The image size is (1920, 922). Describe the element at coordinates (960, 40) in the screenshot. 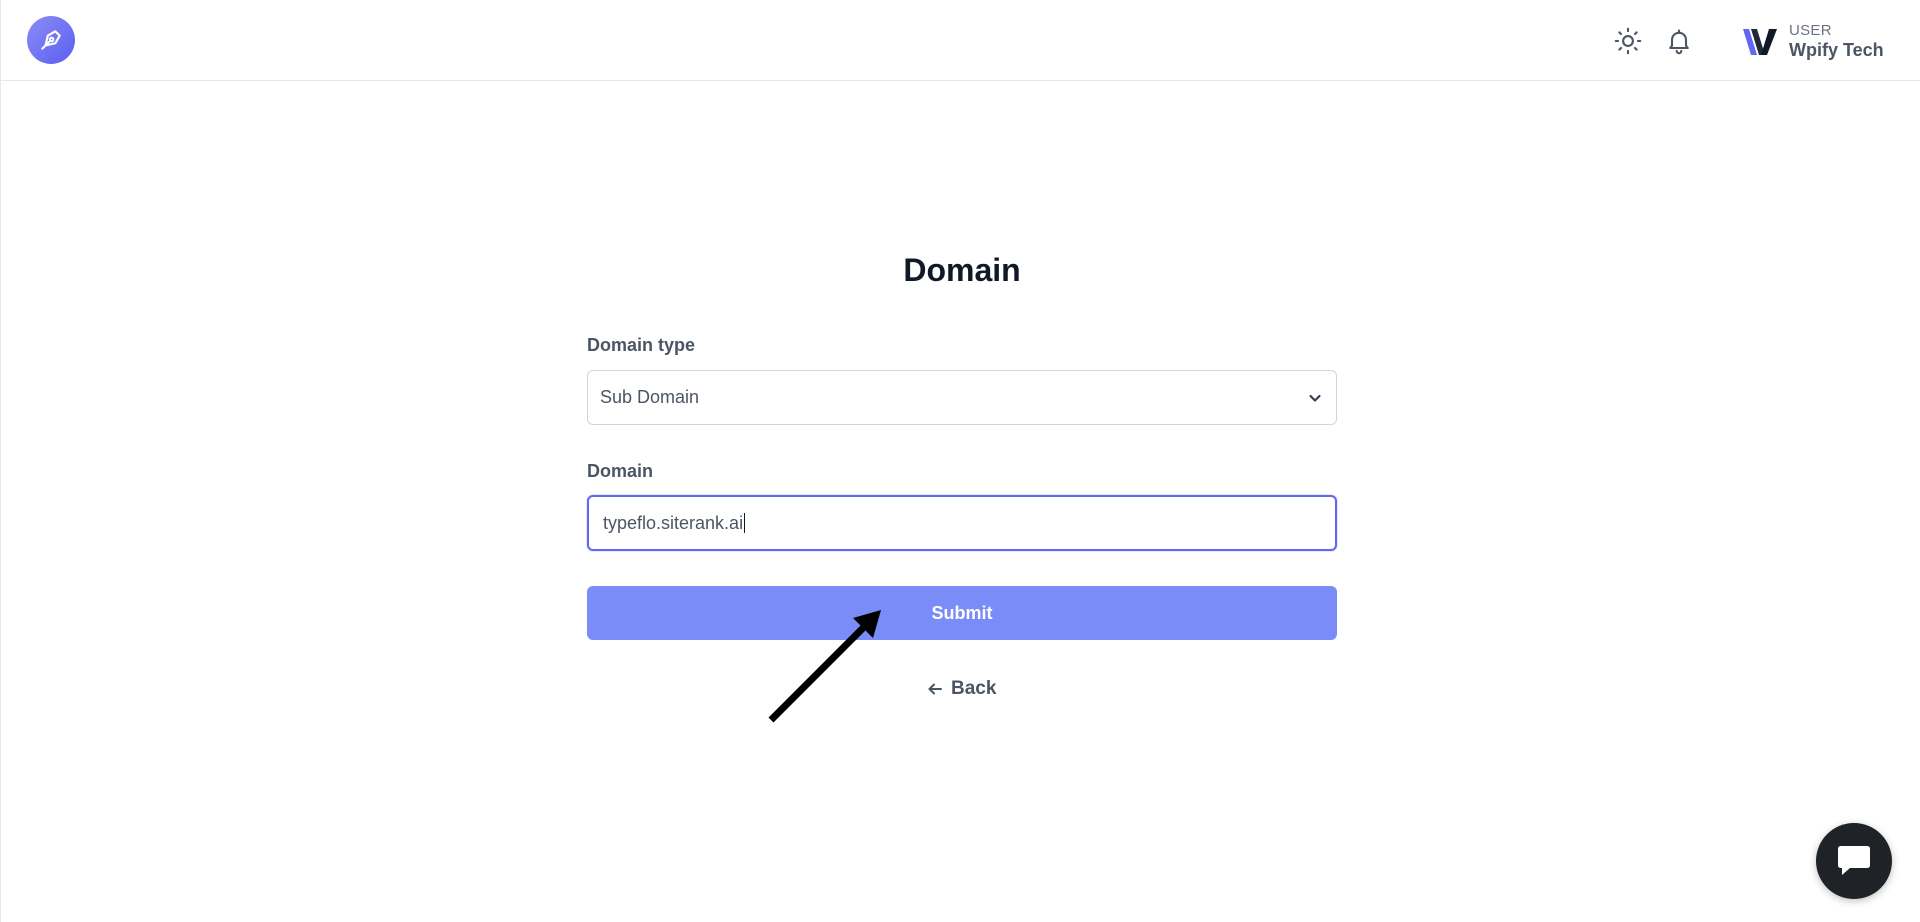

I see `top-bar: USER Wpify Tech` at that location.